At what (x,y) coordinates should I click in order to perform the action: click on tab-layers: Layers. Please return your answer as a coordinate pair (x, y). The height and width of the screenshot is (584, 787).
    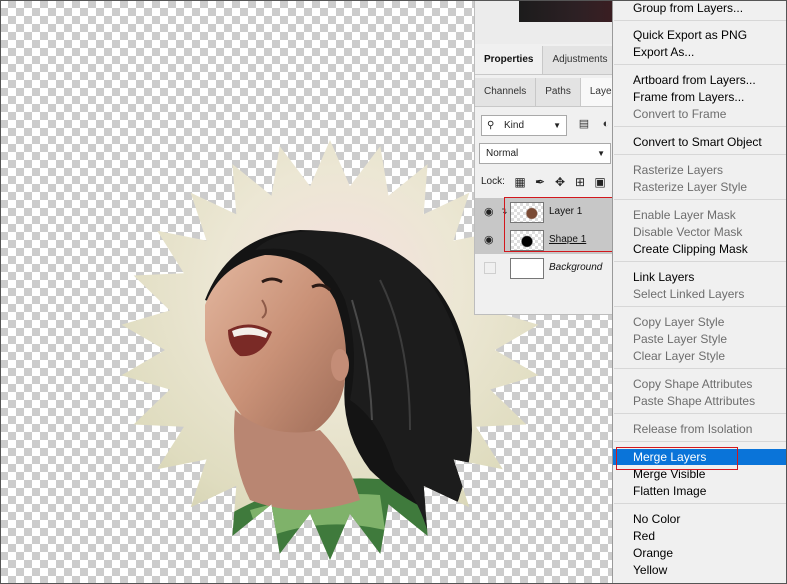
    Looking at the image, I should click on (597, 92).